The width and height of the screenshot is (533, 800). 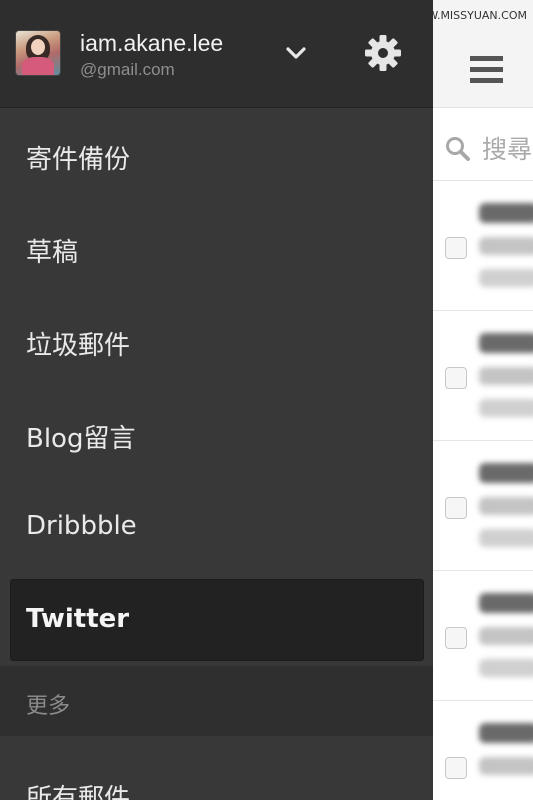 What do you see at coordinates (383, 53) in the screenshot?
I see `gear-icon` at bounding box center [383, 53].